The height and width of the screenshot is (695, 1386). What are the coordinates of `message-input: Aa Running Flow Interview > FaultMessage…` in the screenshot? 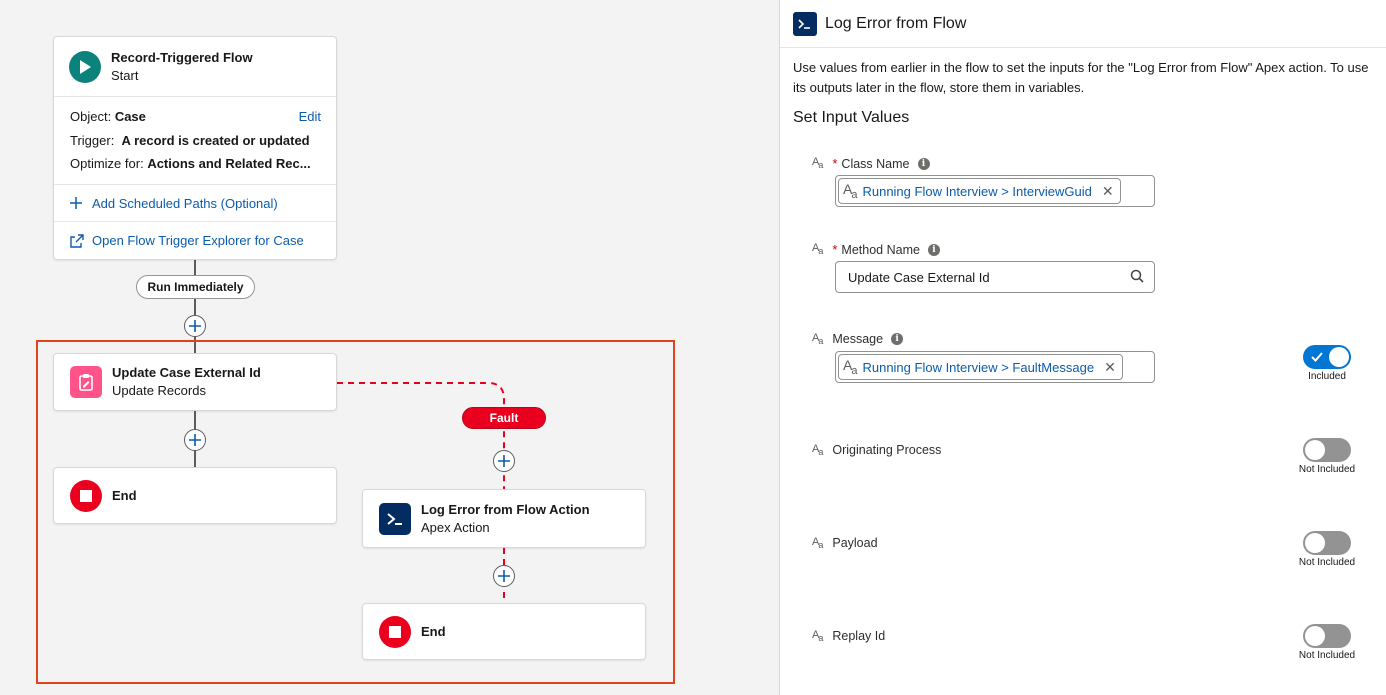 It's located at (995, 367).